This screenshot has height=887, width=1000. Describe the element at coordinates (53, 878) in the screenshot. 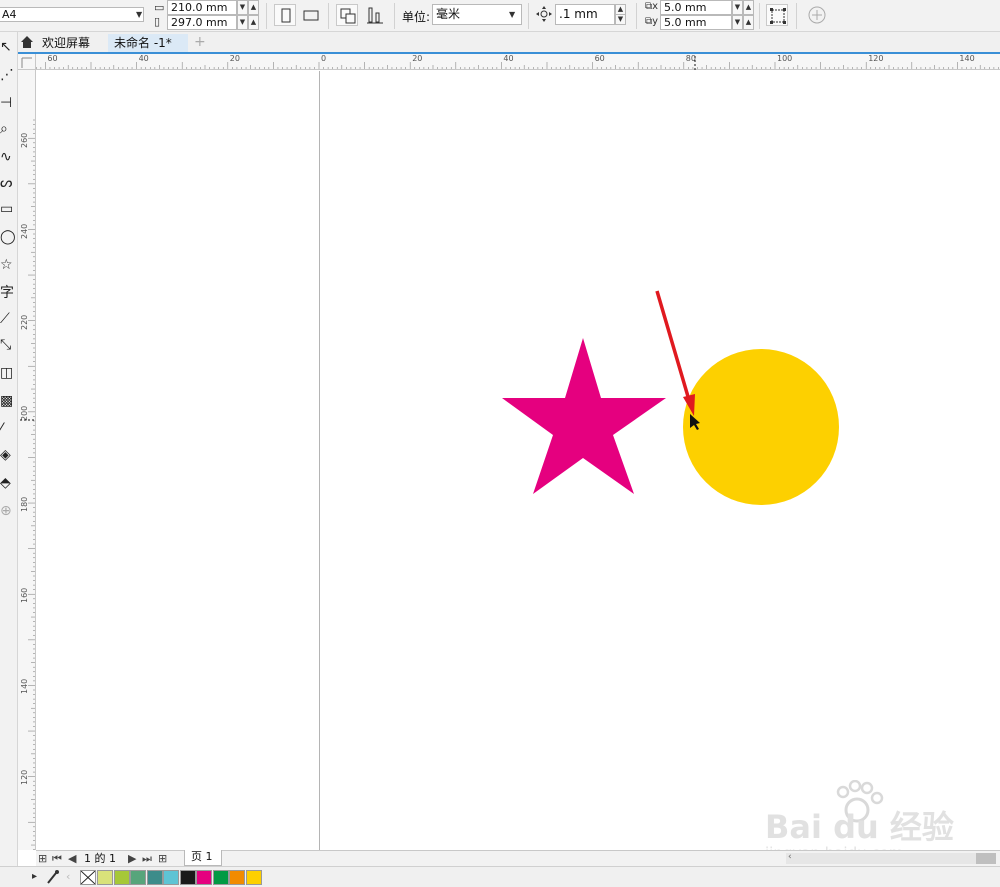

I see `palette-eyedropper-icon` at that location.